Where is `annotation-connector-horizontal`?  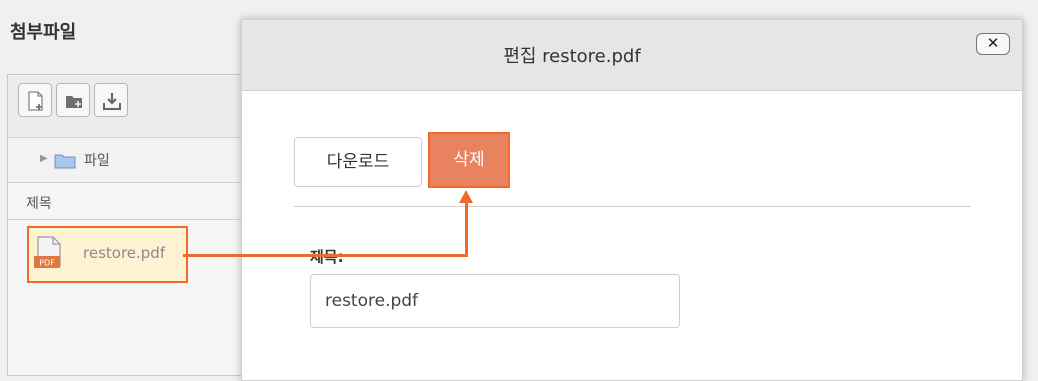 annotation-connector-horizontal is located at coordinates (325, 255).